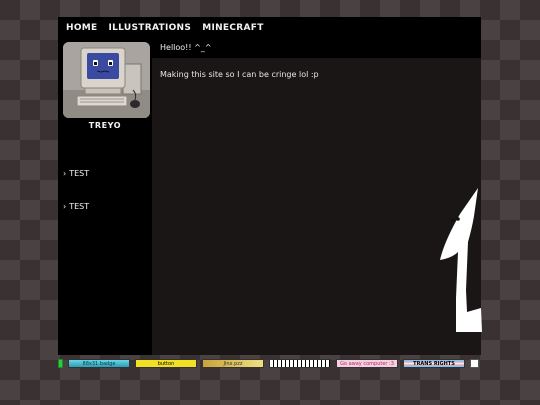 This screenshot has width=540, height=405. I want to click on nav-illustrations-link: ILLUSTRATIONS, so click(150, 28).